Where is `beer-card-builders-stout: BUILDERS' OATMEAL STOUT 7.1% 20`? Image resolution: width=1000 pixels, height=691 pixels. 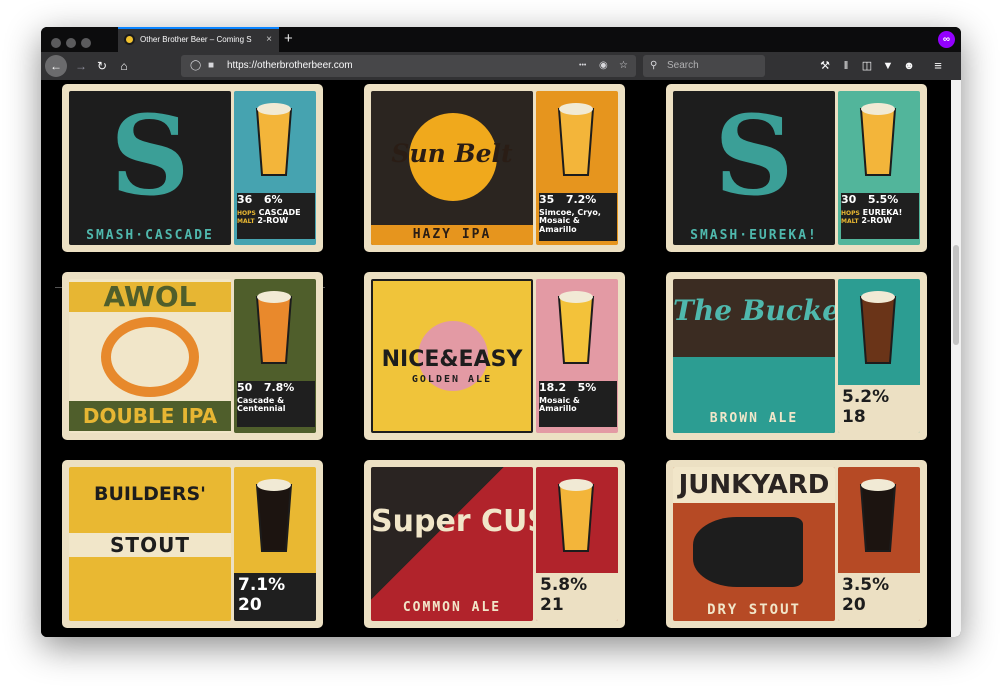 beer-card-builders-stout: BUILDERS' OATMEAL STOUT 7.1% 20 is located at coordinates (192, 544).